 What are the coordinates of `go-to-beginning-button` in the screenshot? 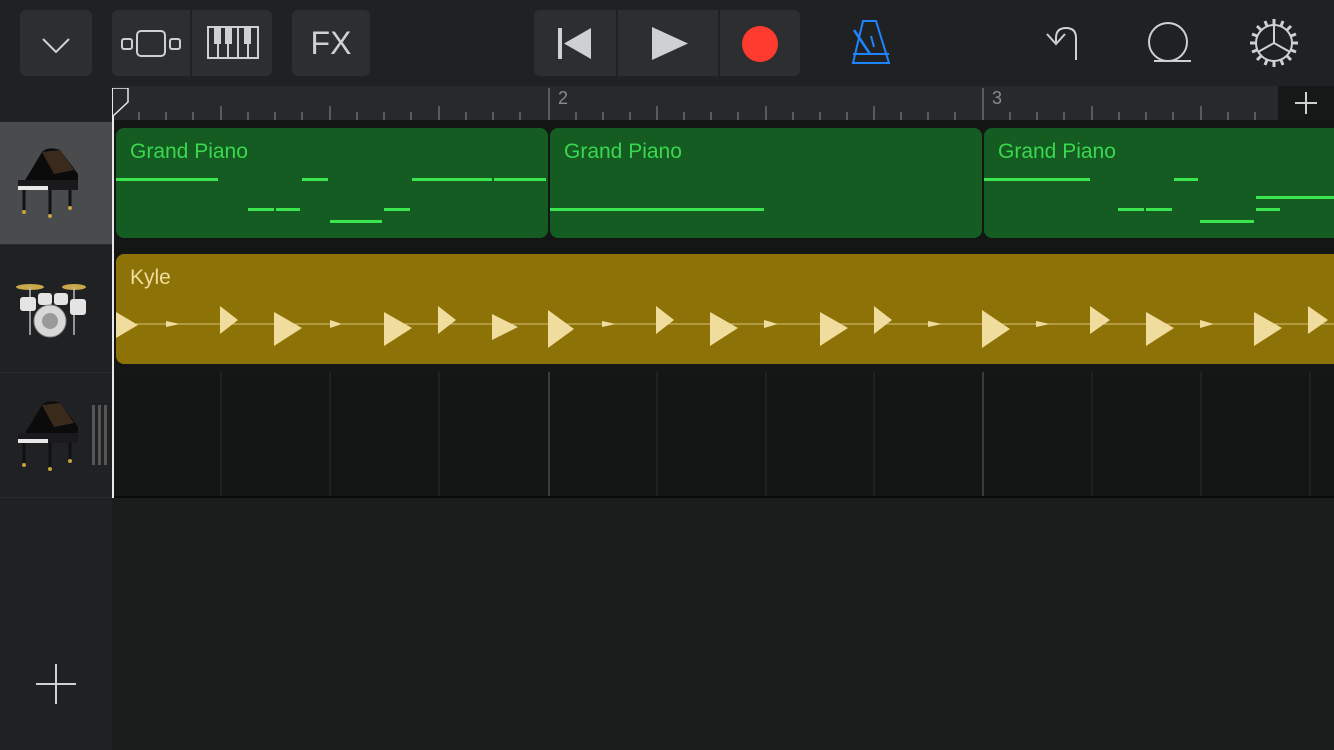 It's located at (575, 43).